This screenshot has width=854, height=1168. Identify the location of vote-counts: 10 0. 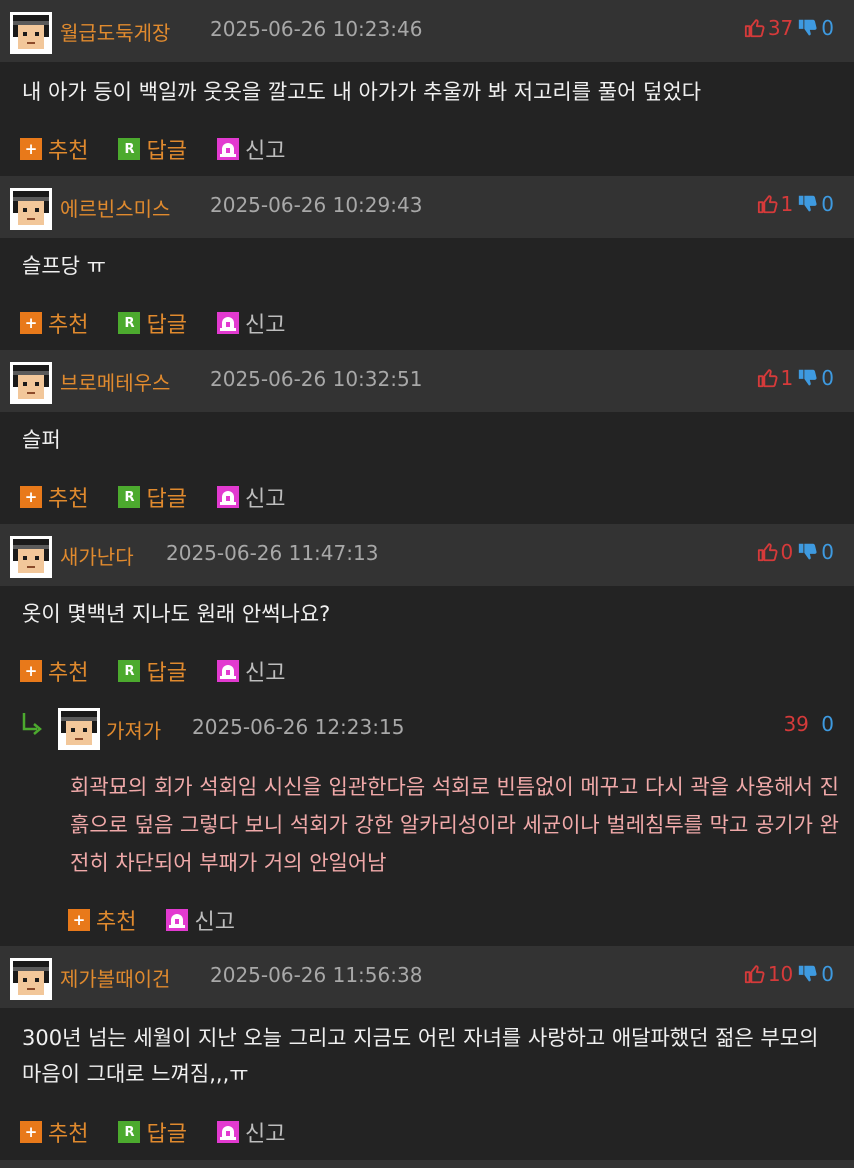
(789, 974).